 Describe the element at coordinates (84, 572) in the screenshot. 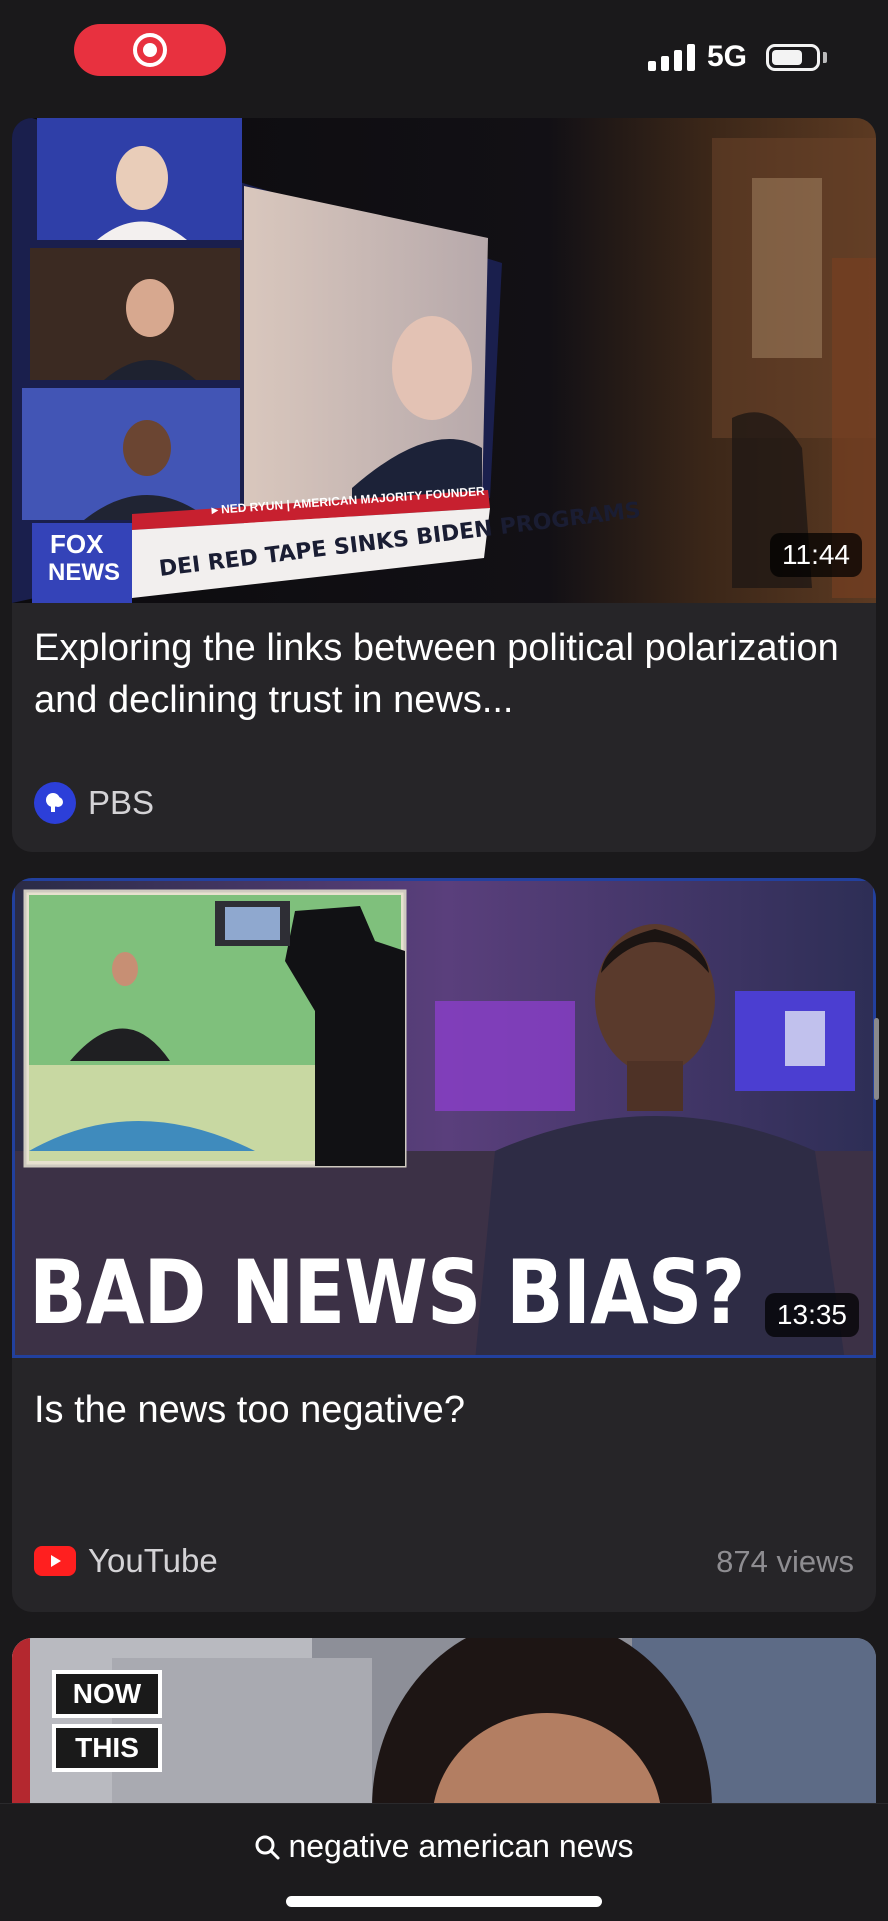

I see `svg-text: NEWS` at that location.